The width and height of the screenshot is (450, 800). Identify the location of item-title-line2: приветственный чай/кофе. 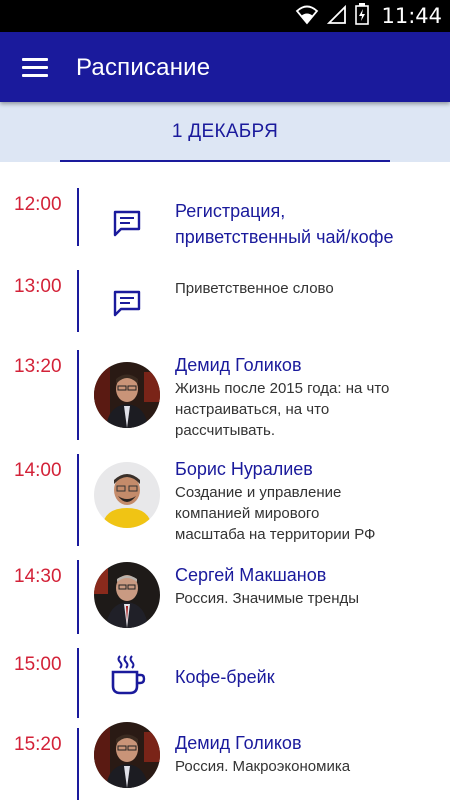
(284, 237).